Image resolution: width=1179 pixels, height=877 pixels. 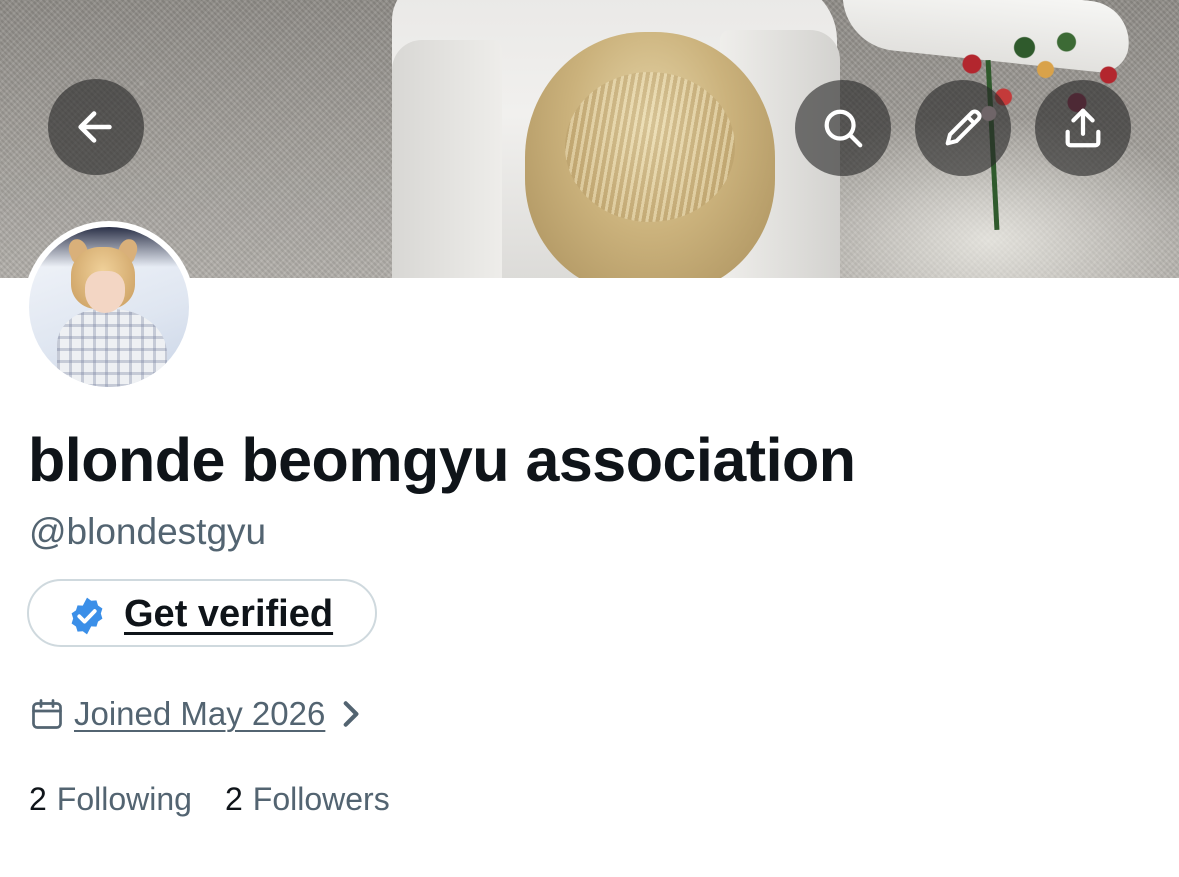 I want to click on following-count: 2, so click(x=38, y=799).